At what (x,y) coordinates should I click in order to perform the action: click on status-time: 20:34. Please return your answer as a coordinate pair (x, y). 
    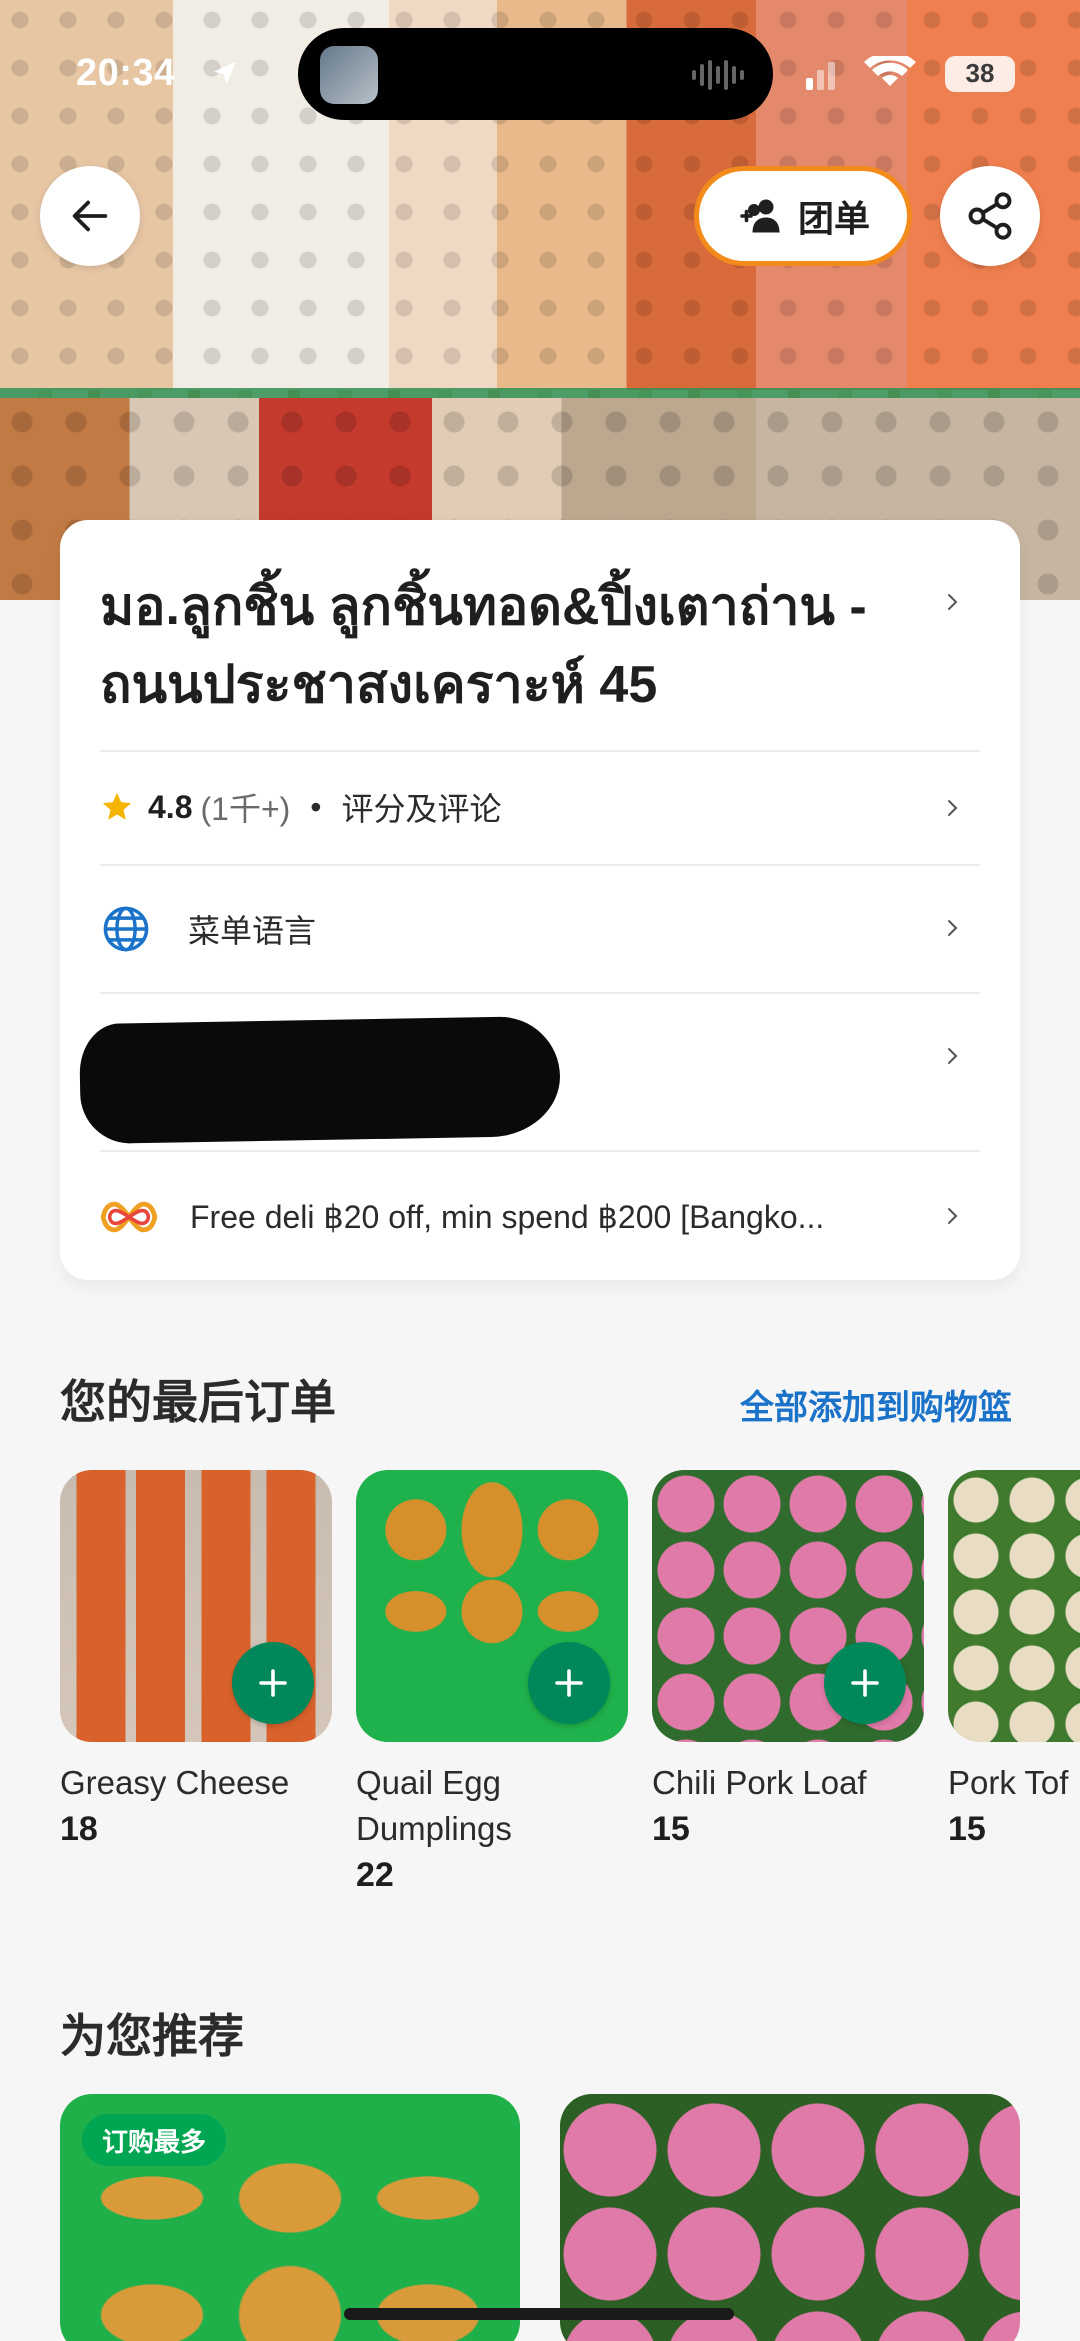
    Looking at the image, I should click on (126, 73).